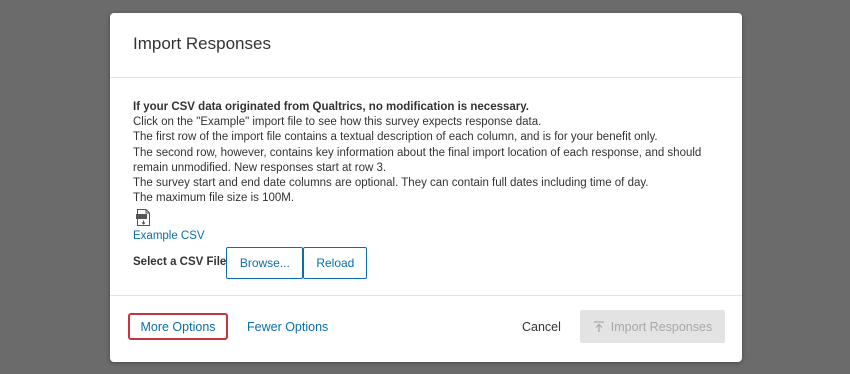 This screenshot has height=374, width=850. Describe the element at coordinates (335, 262) in the screenshot. I see `reload-button: Reload` at that location.